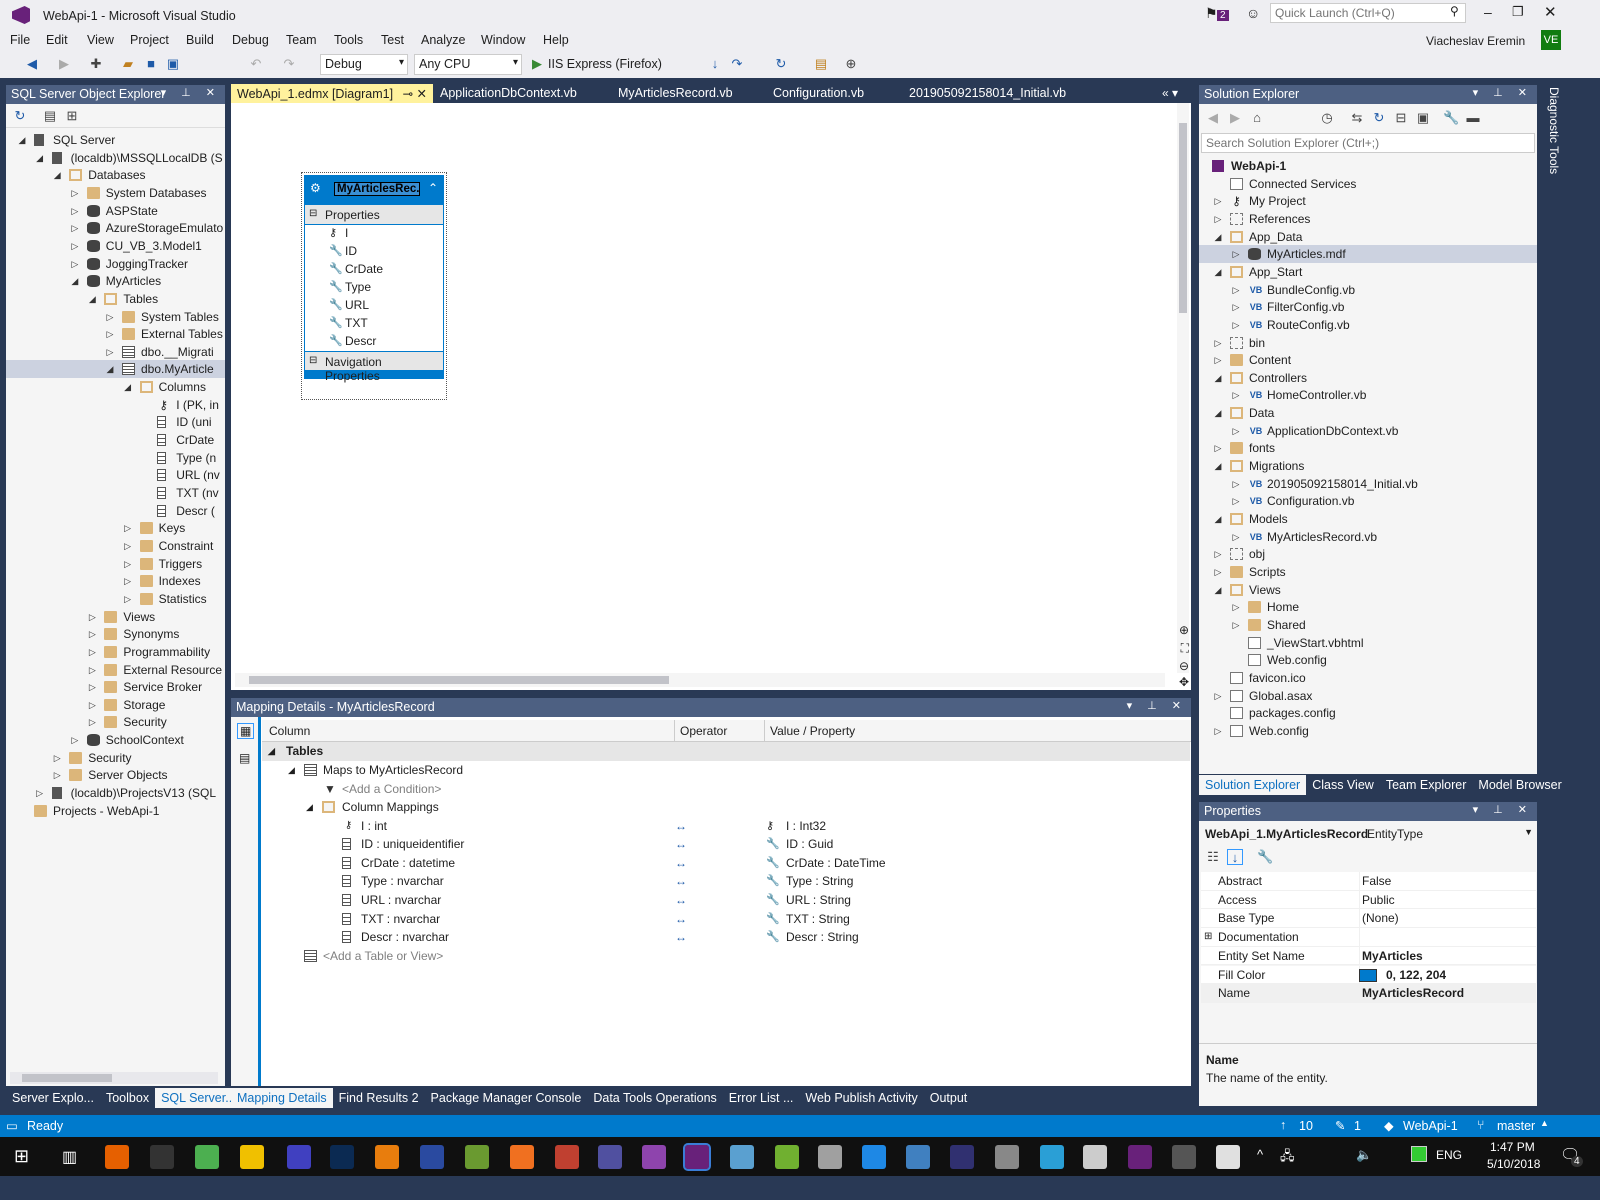  What do you see at coordinates (1449, 1155) in the screenshot?
I see `input-language: ENG` at bounding box center [1449, 1155].